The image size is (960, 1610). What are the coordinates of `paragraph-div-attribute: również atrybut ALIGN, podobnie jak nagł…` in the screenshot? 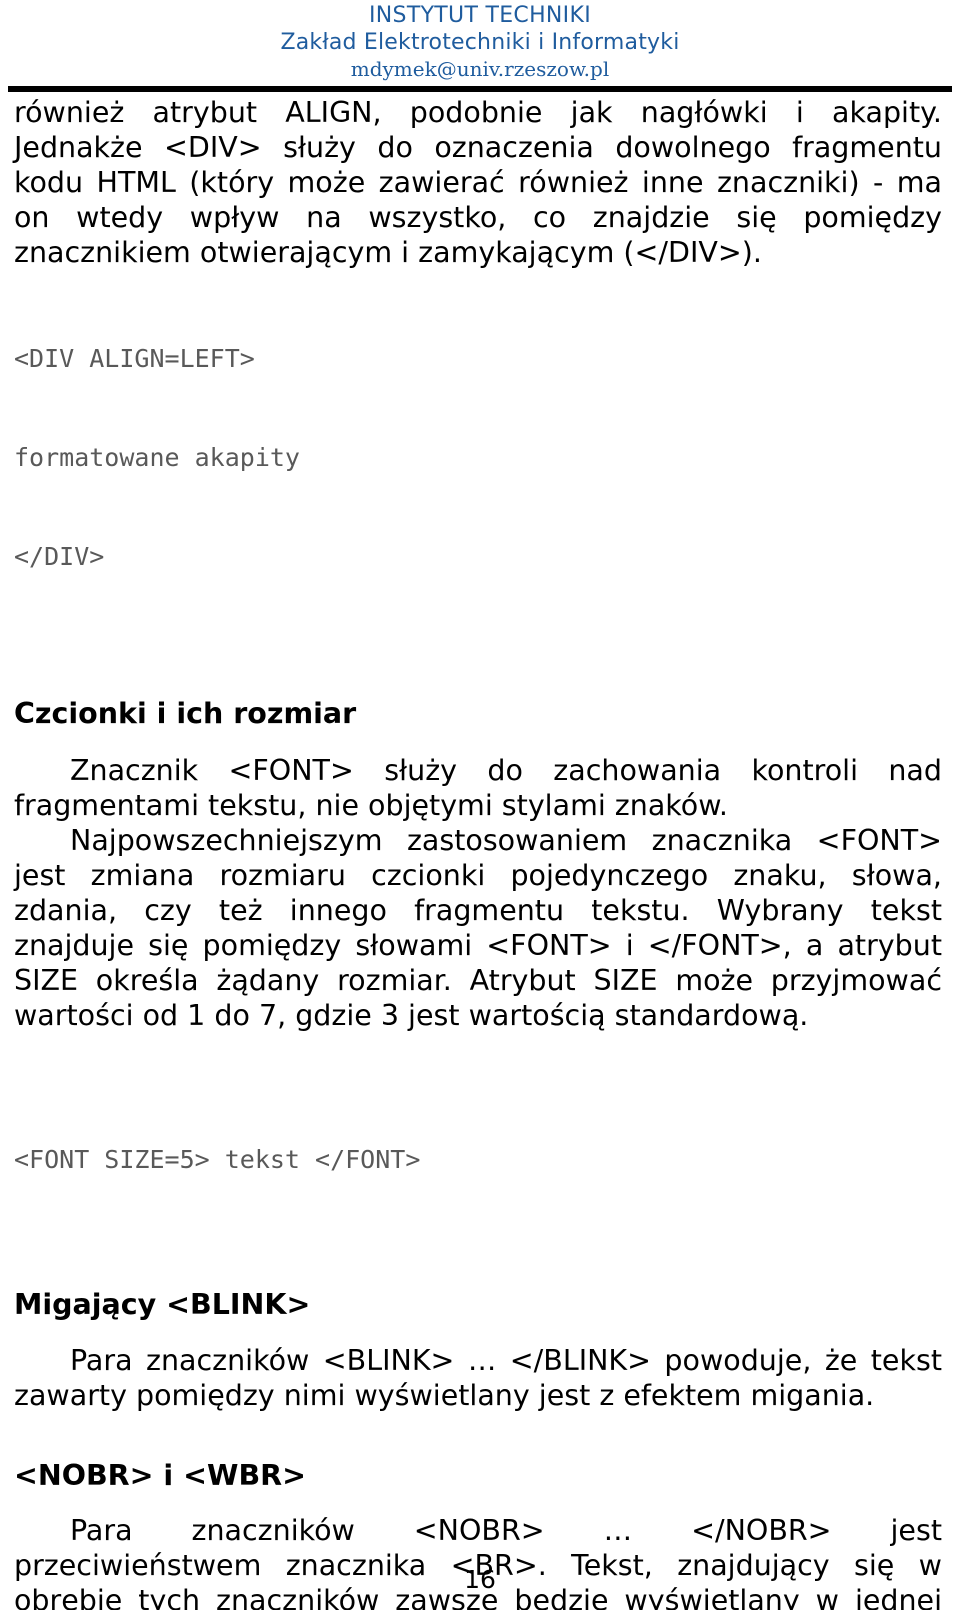 It's located at (478, 182).